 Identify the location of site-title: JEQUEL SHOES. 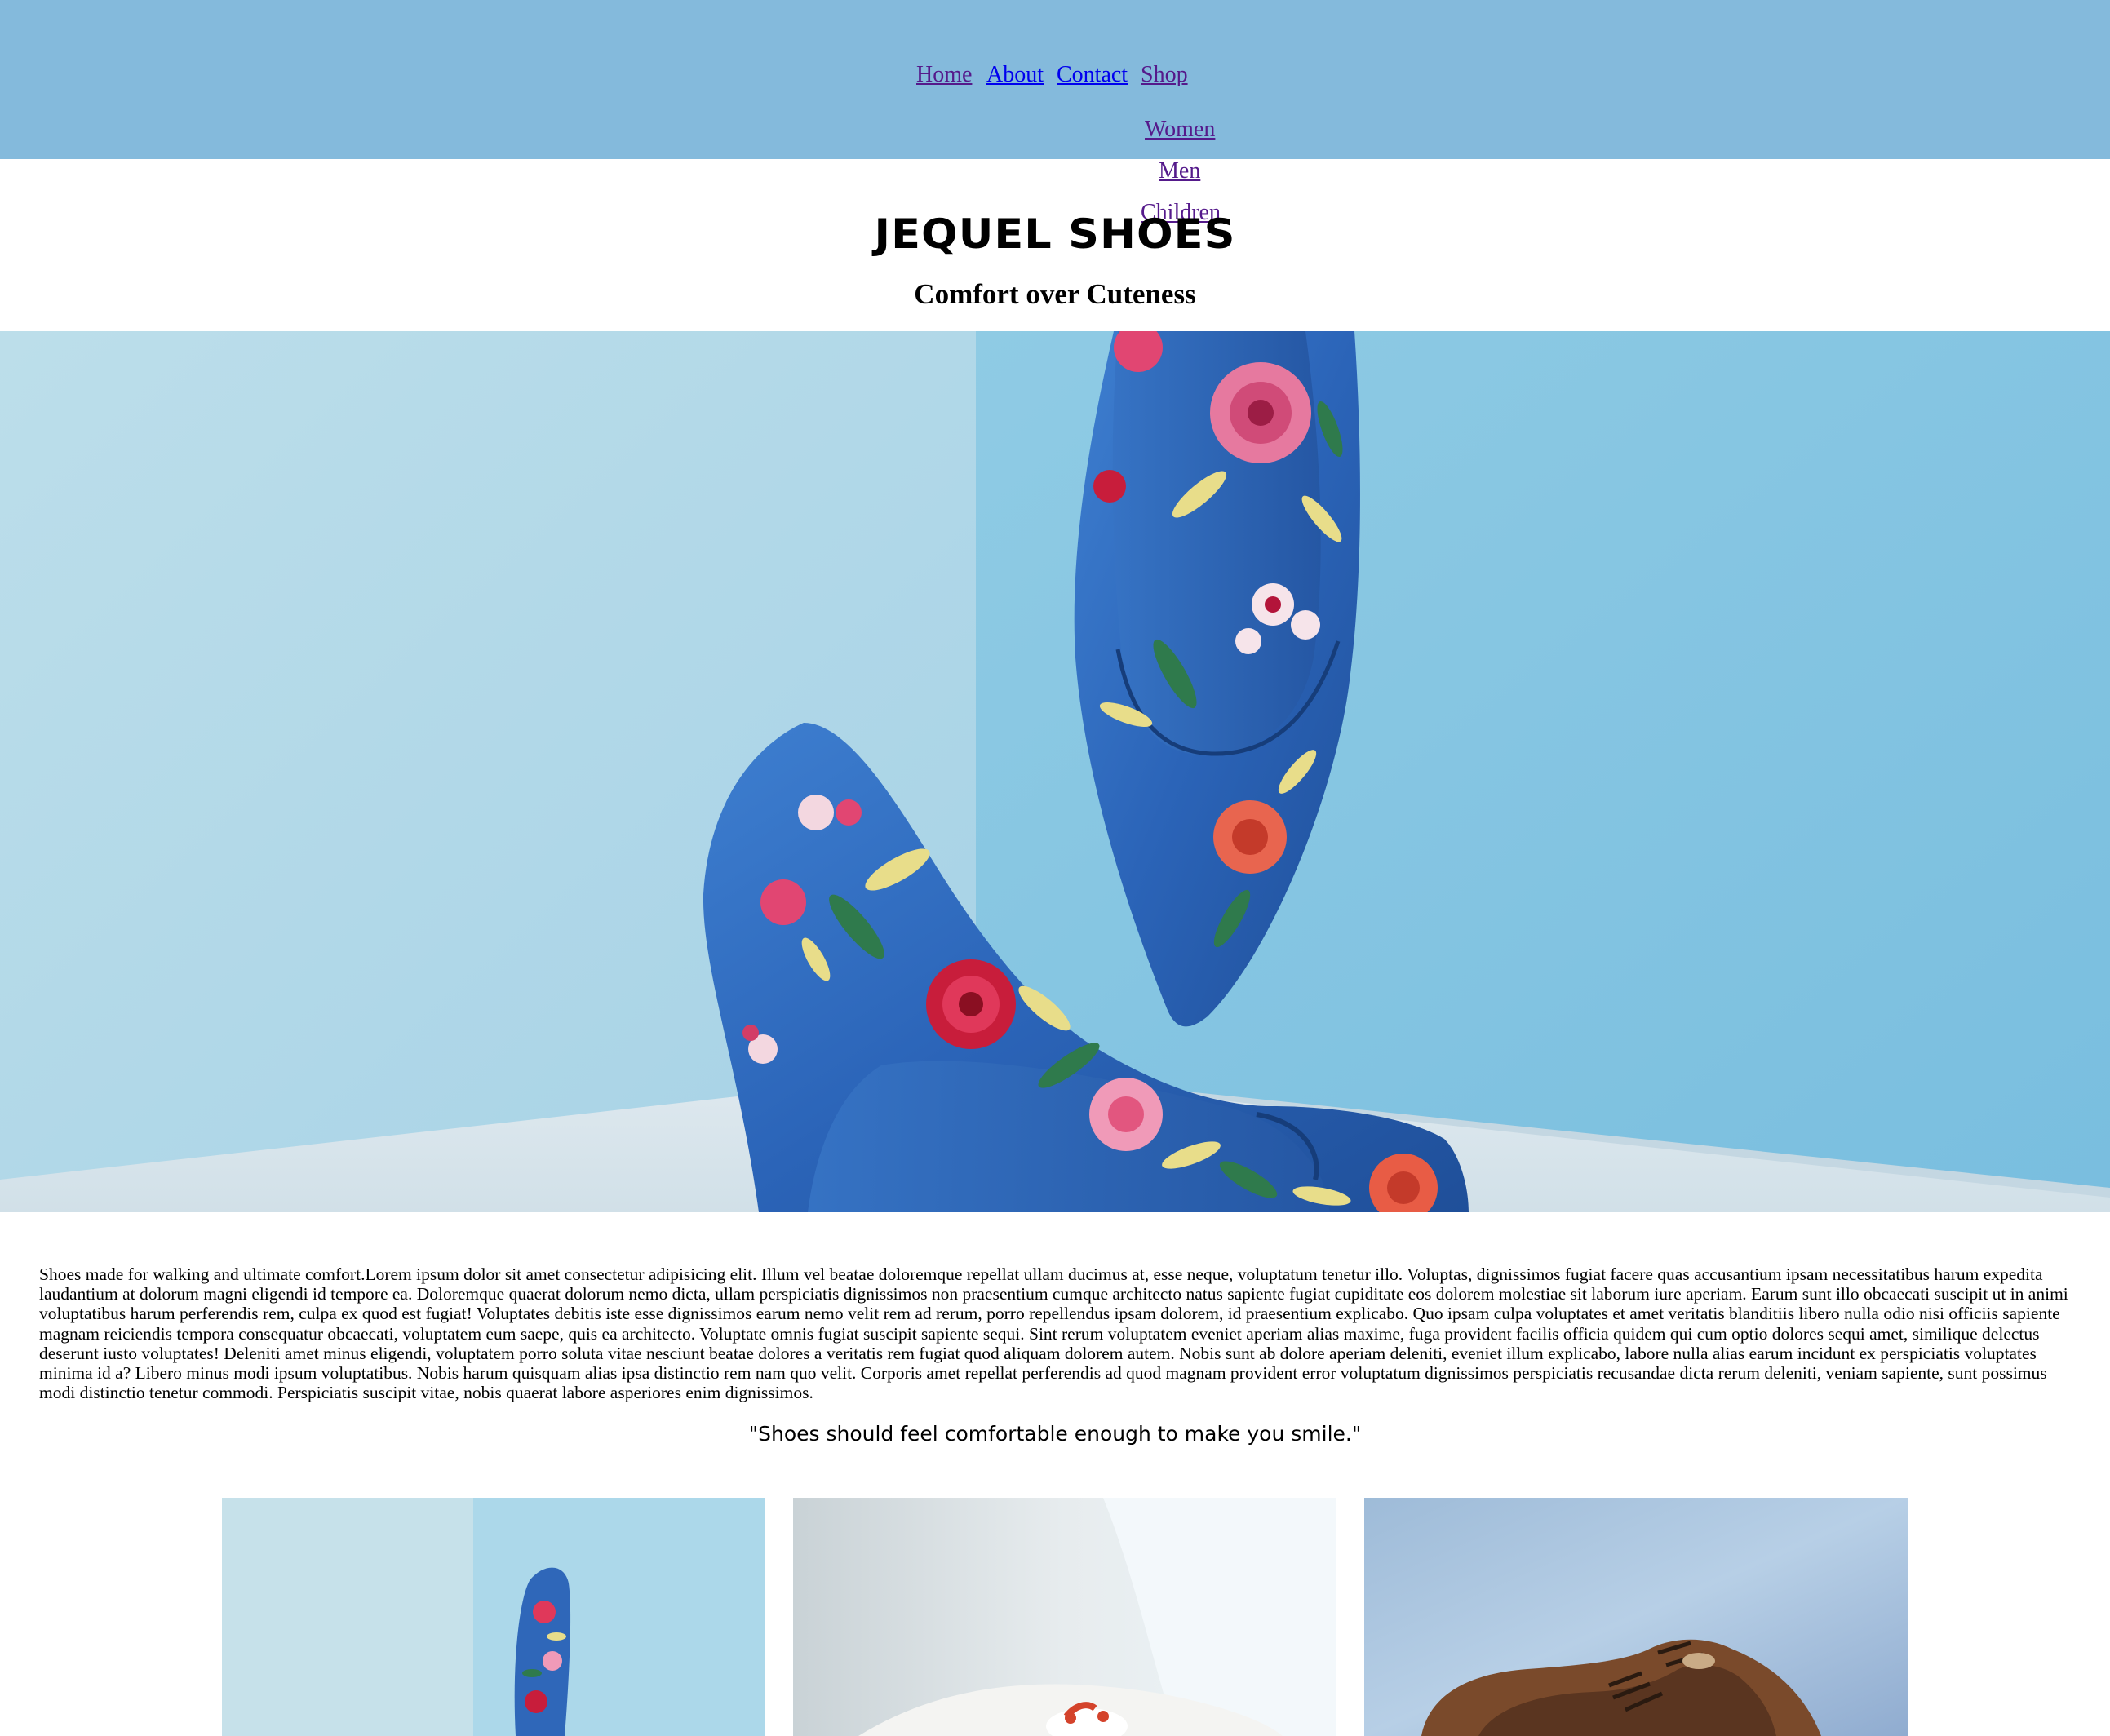
(1055, 234).